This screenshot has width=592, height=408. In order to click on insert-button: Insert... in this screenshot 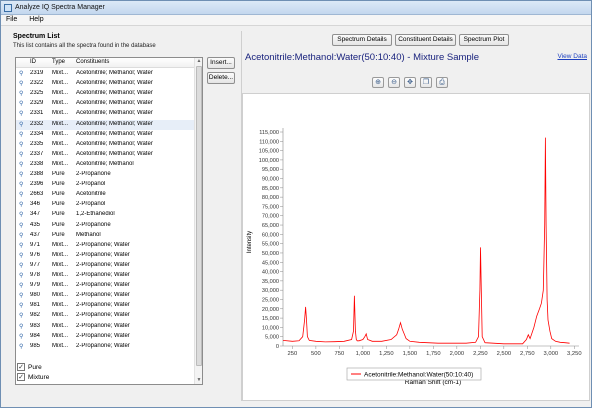, I will do `click(221, 63)`.